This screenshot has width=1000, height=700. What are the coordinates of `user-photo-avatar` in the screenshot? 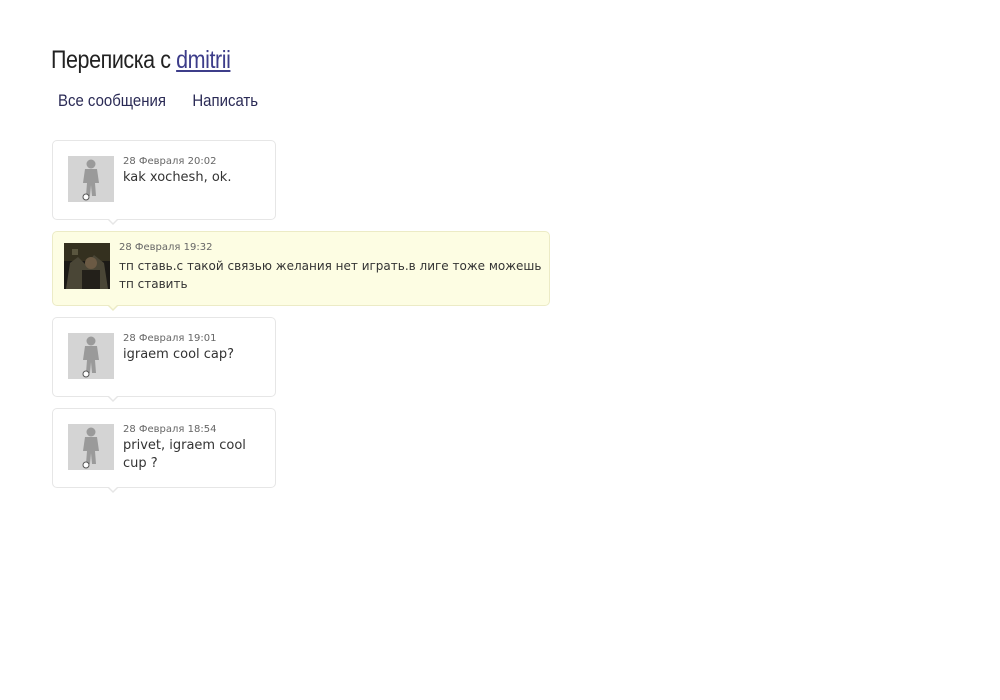 It's located at (87, 266).